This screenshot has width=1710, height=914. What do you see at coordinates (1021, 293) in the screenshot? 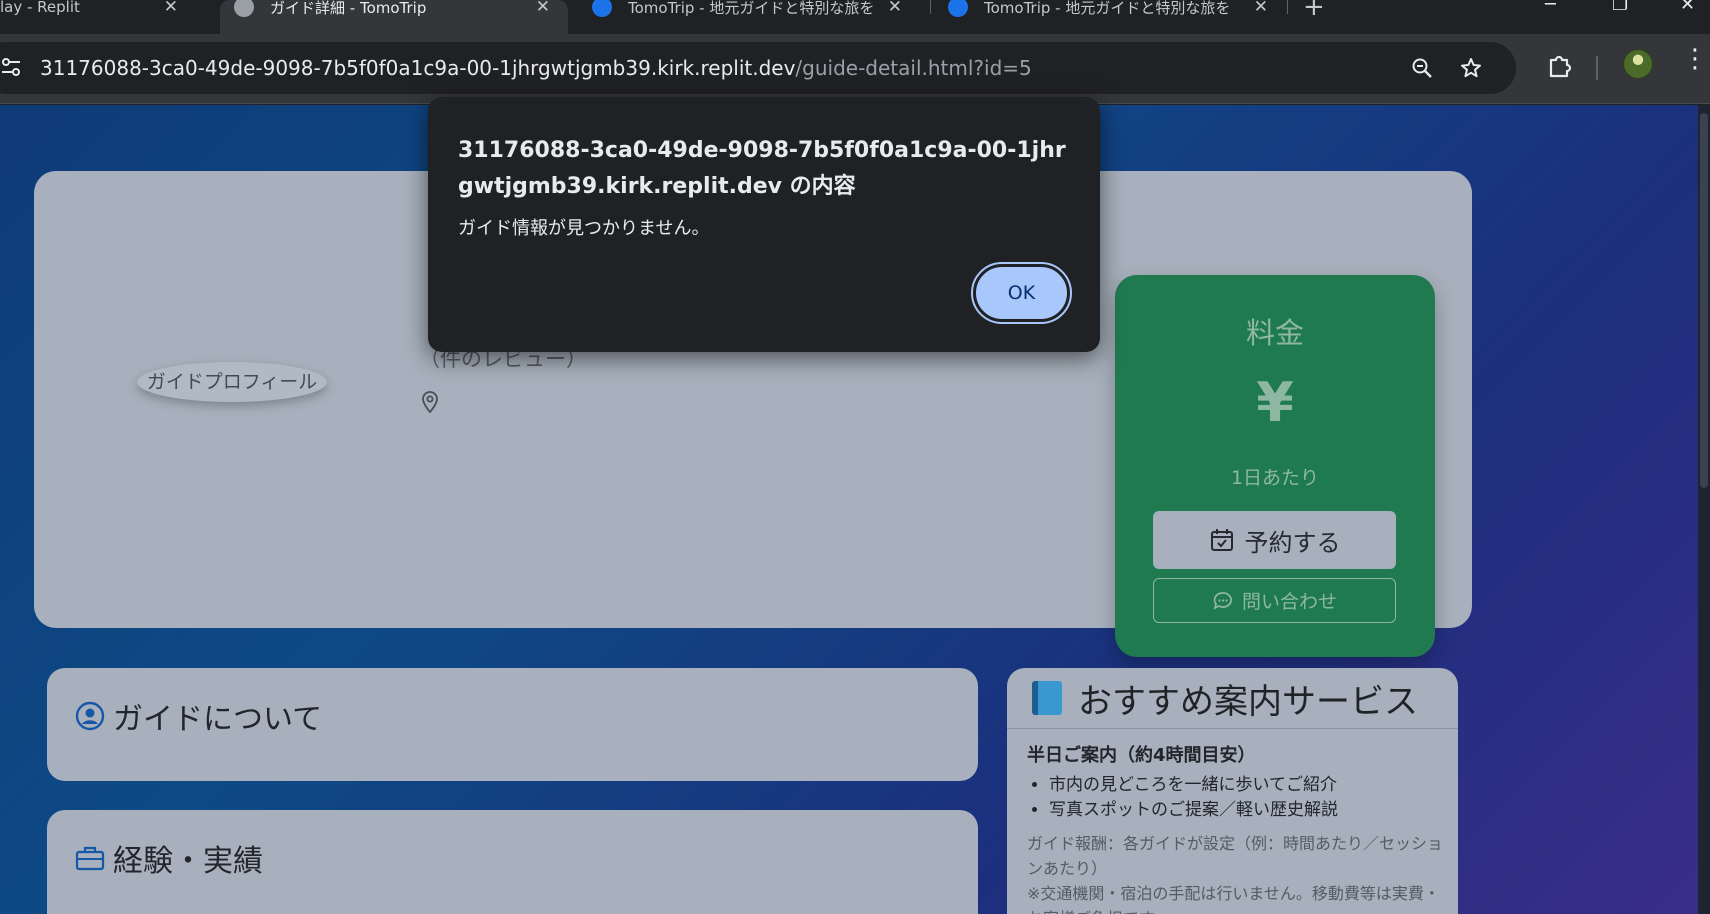
I see `ok-button: OK` at bounding box center [1021, 293].